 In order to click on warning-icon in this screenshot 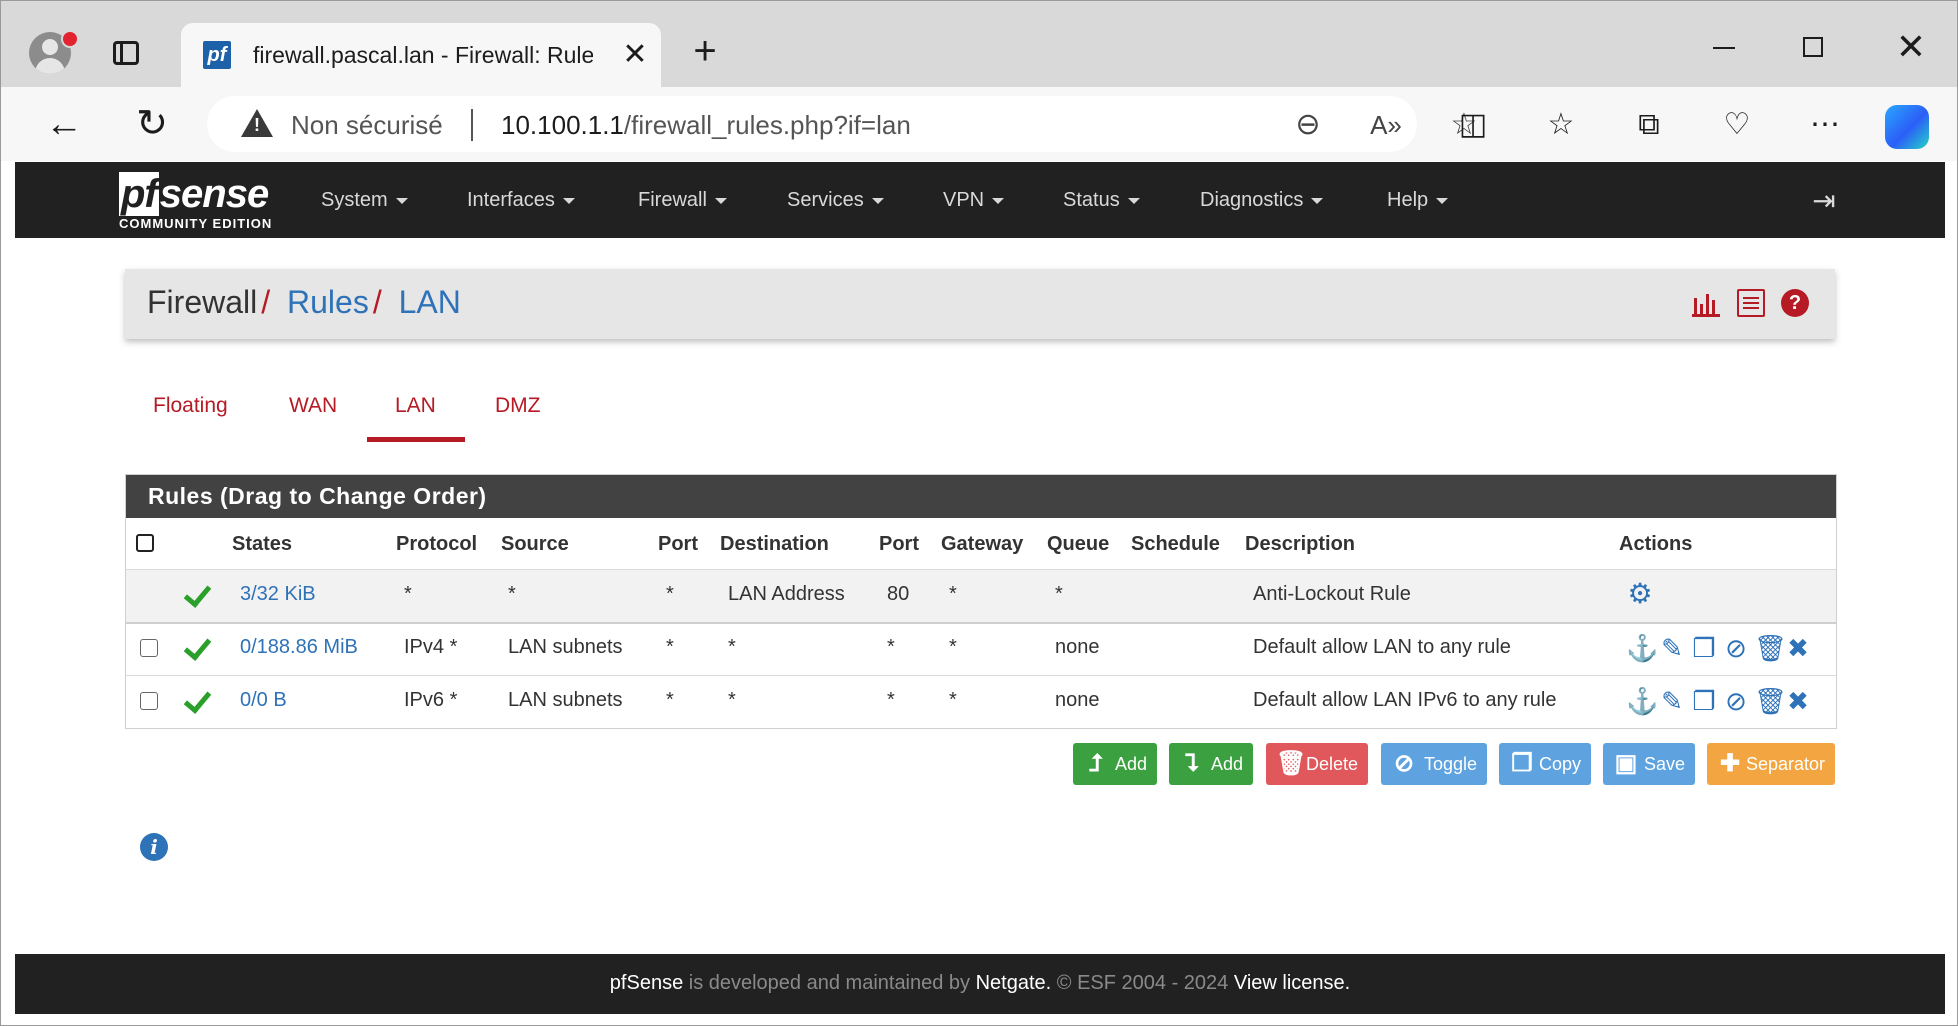, I will do `click(257, 123)`.